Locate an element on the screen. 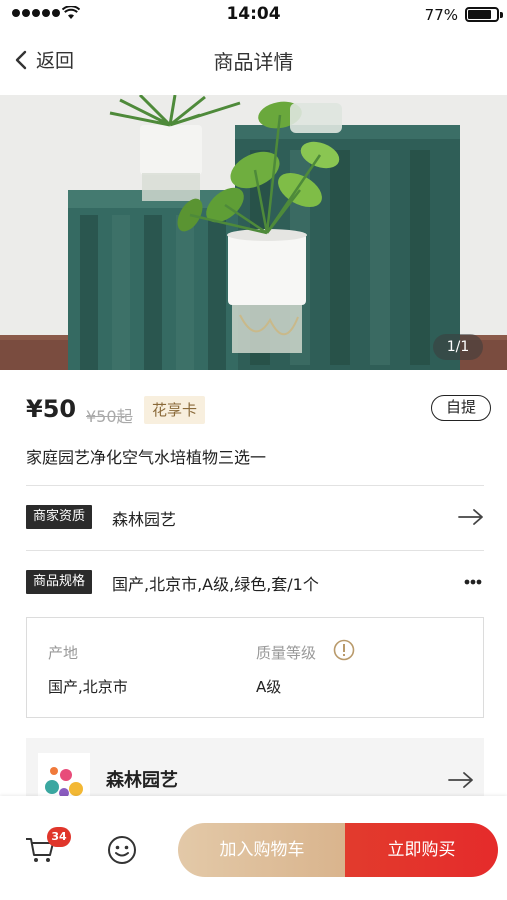 This screenshot has width=507, height=900. price-row: ¥50 ¥50起 花享卡 自提 is located at coordinates (258, 412).